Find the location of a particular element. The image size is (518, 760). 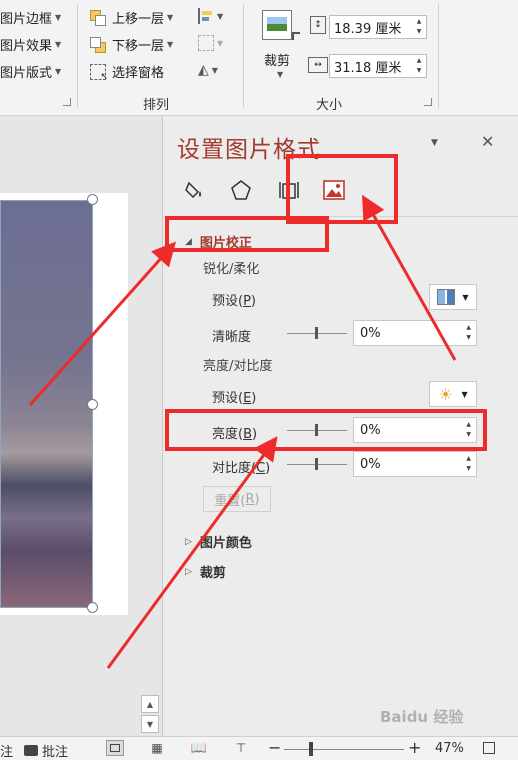

zoom-level: 47% is located at coordinates (449, 748).